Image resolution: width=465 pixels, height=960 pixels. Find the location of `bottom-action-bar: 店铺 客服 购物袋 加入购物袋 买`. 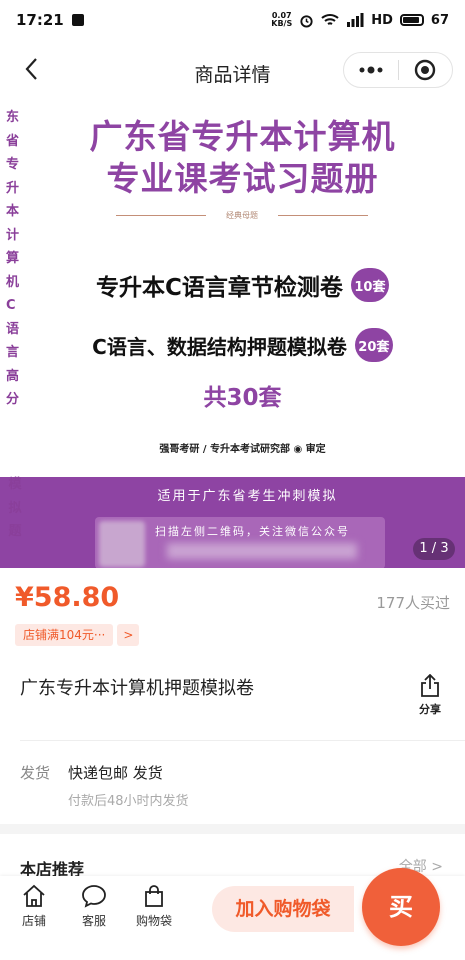

bottom-action-bar: 店铺 客服 购物袋 加入购物袋 买 is located at coordinates (232, 914).